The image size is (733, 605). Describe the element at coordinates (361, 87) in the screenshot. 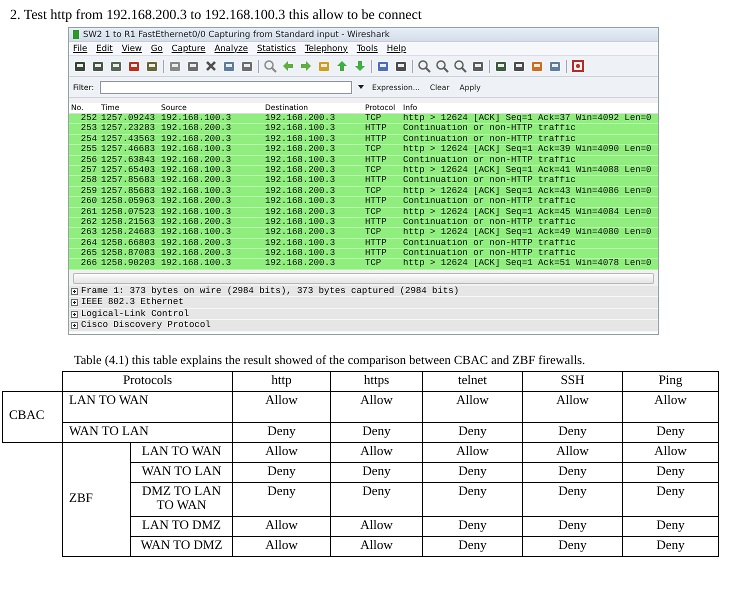

I see `dropdown-caret-icon` at that location.